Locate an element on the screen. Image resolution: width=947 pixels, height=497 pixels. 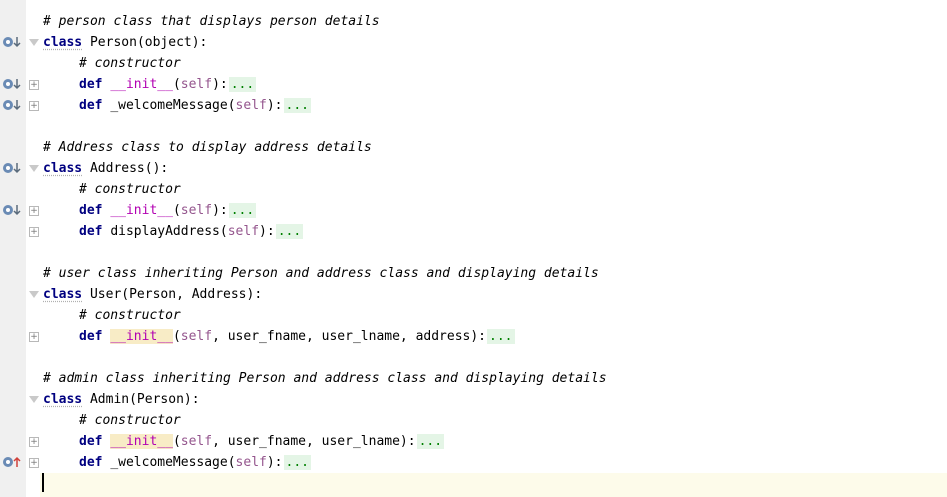
class-args: (): is located at coordinates (156, 168).